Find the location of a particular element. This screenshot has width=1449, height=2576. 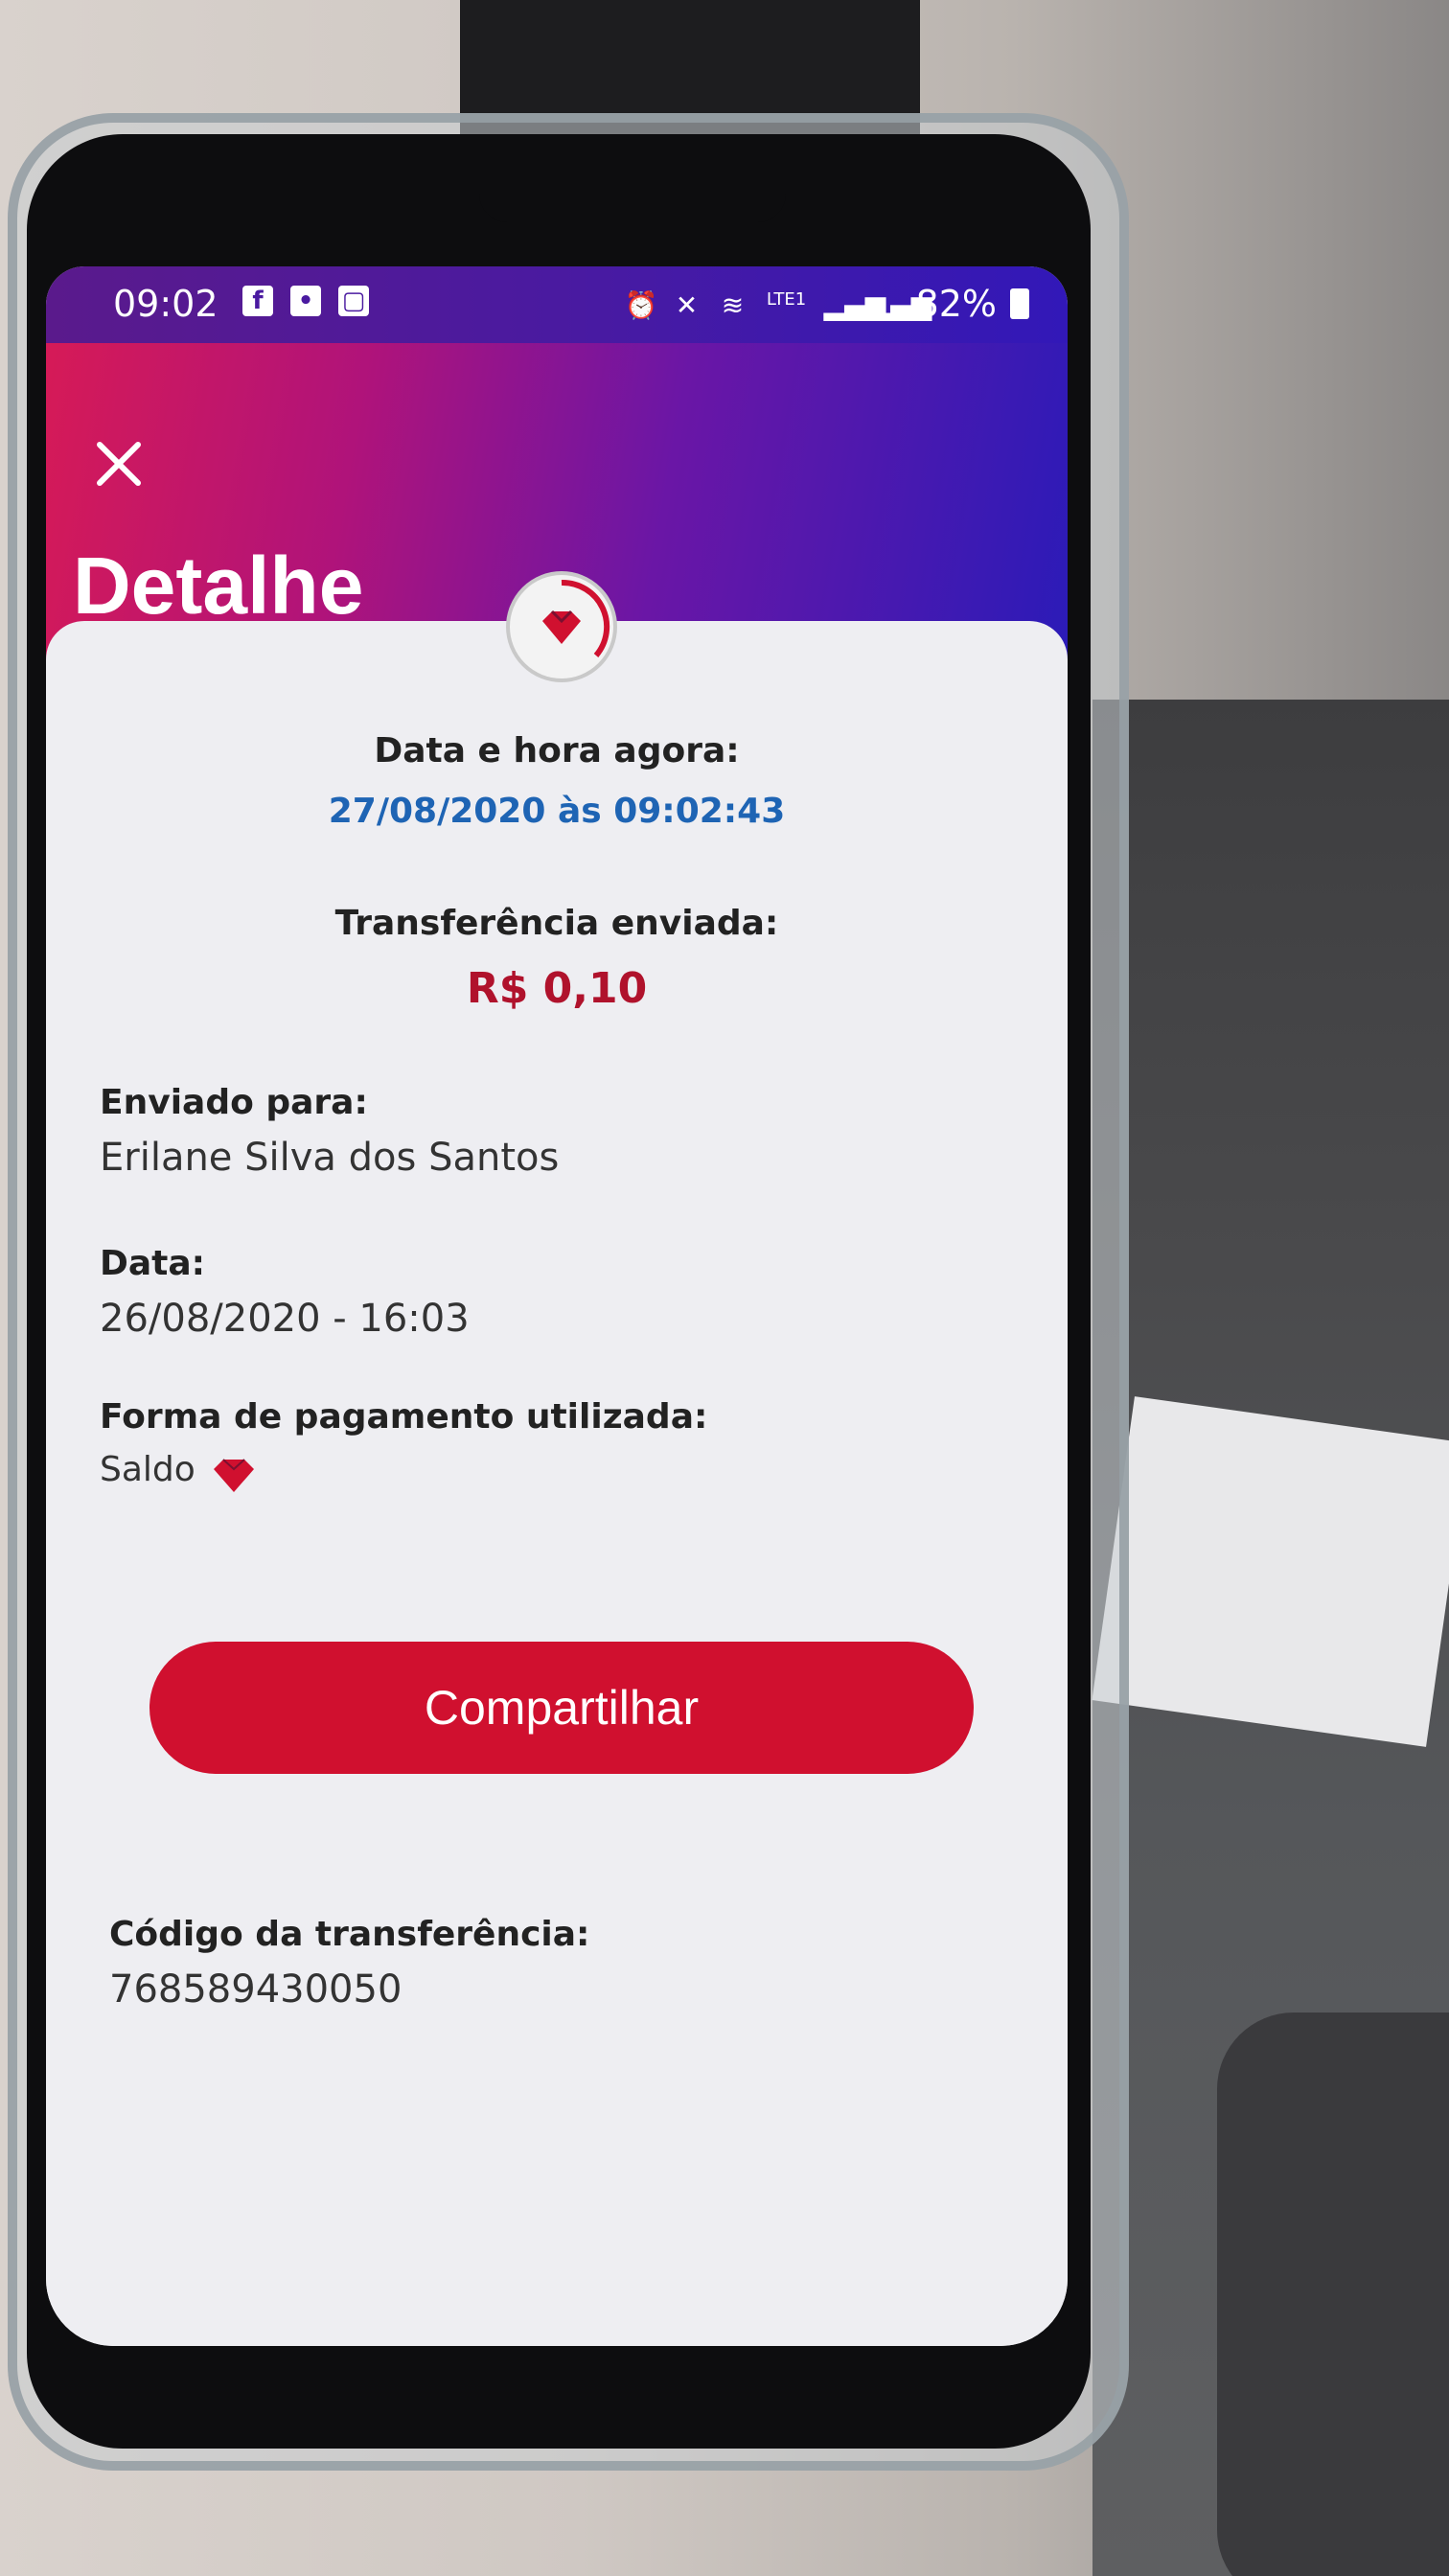

payment-row: Saldo is located at coordinates (403, 1473).